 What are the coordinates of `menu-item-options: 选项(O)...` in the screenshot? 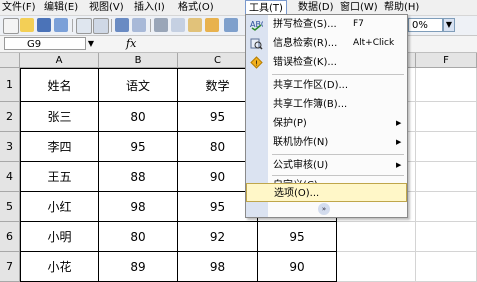 It's located at (326, 192).